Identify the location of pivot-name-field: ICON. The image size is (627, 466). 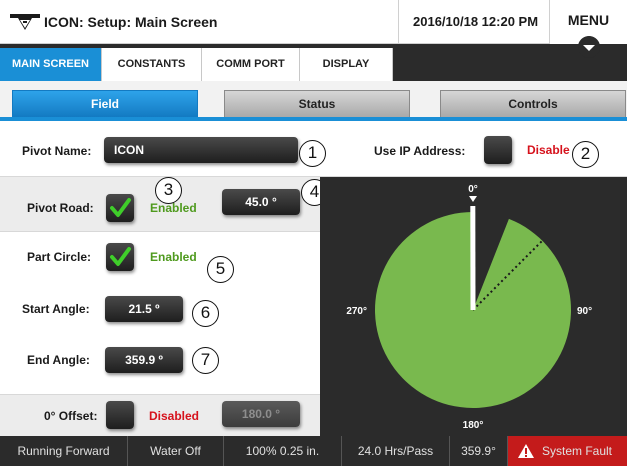
(201, 150).